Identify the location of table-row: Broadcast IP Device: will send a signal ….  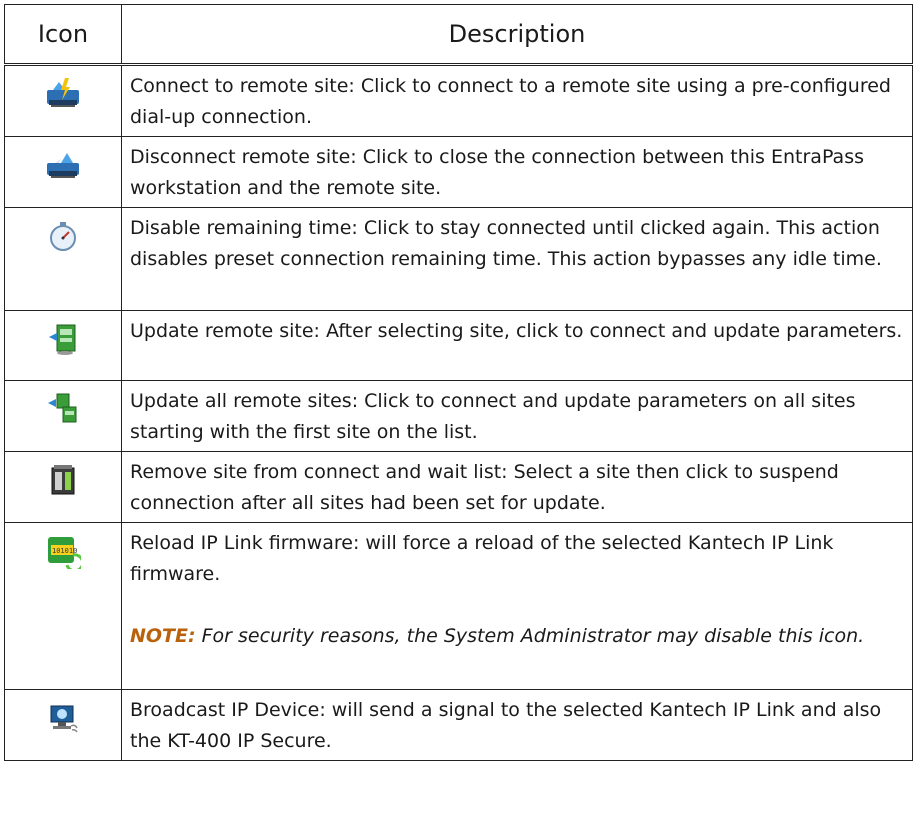
(458, 725).